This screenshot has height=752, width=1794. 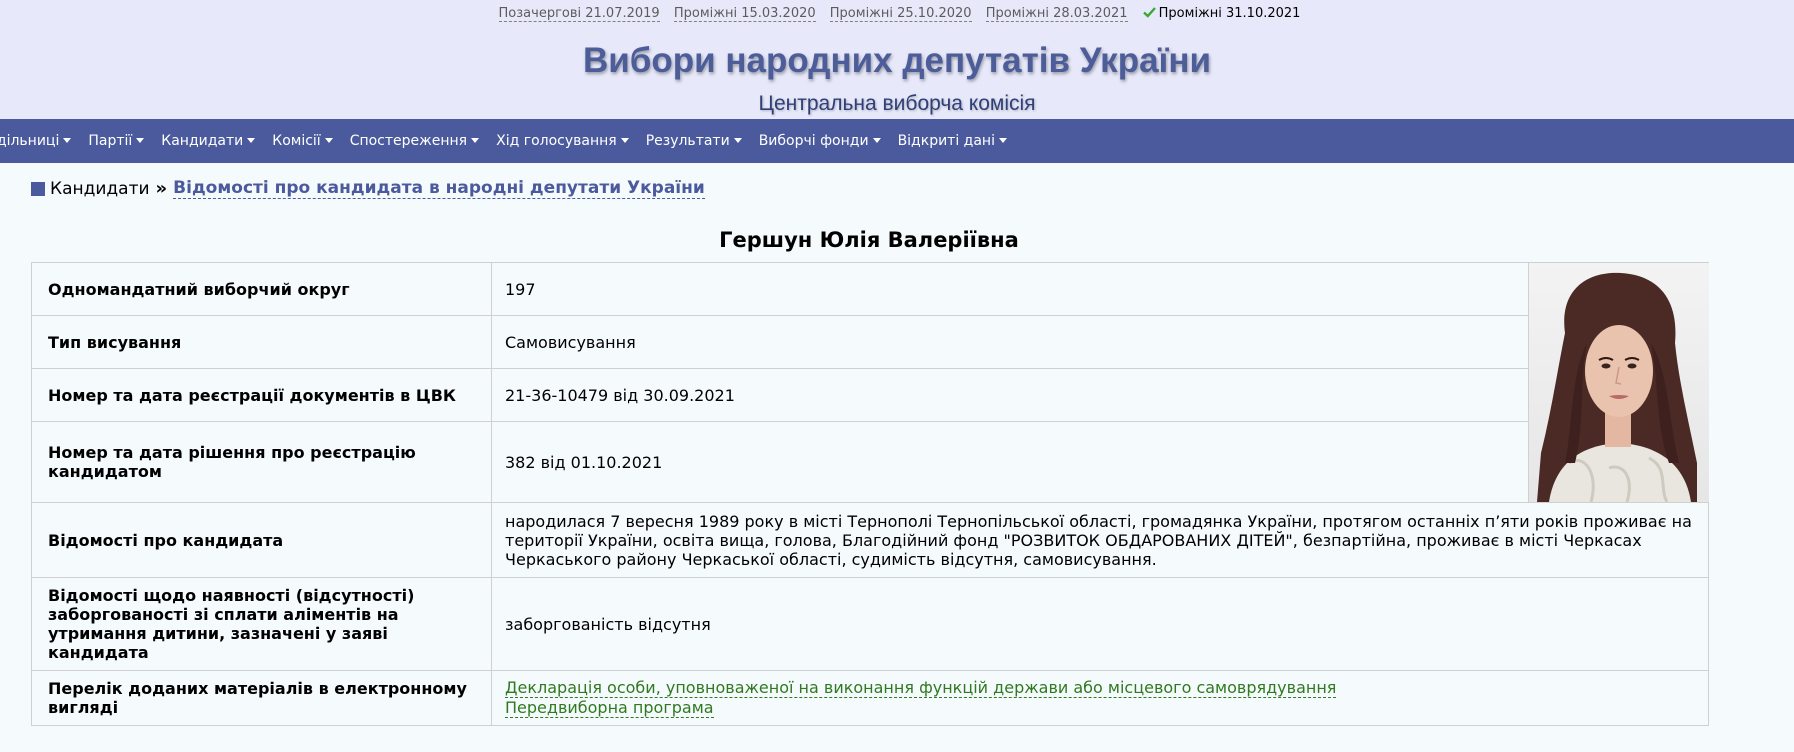 What do you see at coordinates (897, 103) in the screenshot?
I see `site-subtitle: Центральна виборча комісія` at bounding box center [897, 103].